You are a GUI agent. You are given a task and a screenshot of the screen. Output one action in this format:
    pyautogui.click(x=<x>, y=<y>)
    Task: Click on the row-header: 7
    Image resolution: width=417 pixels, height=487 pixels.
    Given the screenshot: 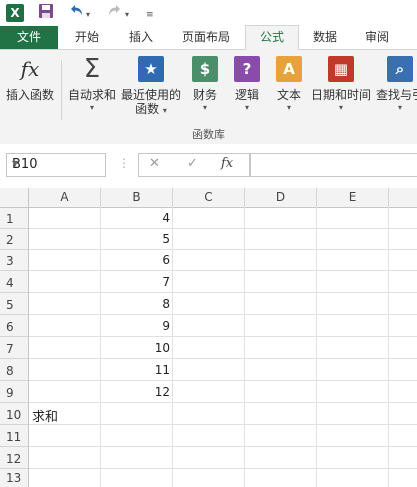 What is the action you would take?
    pyautogui.click(x=14, y=348)
    